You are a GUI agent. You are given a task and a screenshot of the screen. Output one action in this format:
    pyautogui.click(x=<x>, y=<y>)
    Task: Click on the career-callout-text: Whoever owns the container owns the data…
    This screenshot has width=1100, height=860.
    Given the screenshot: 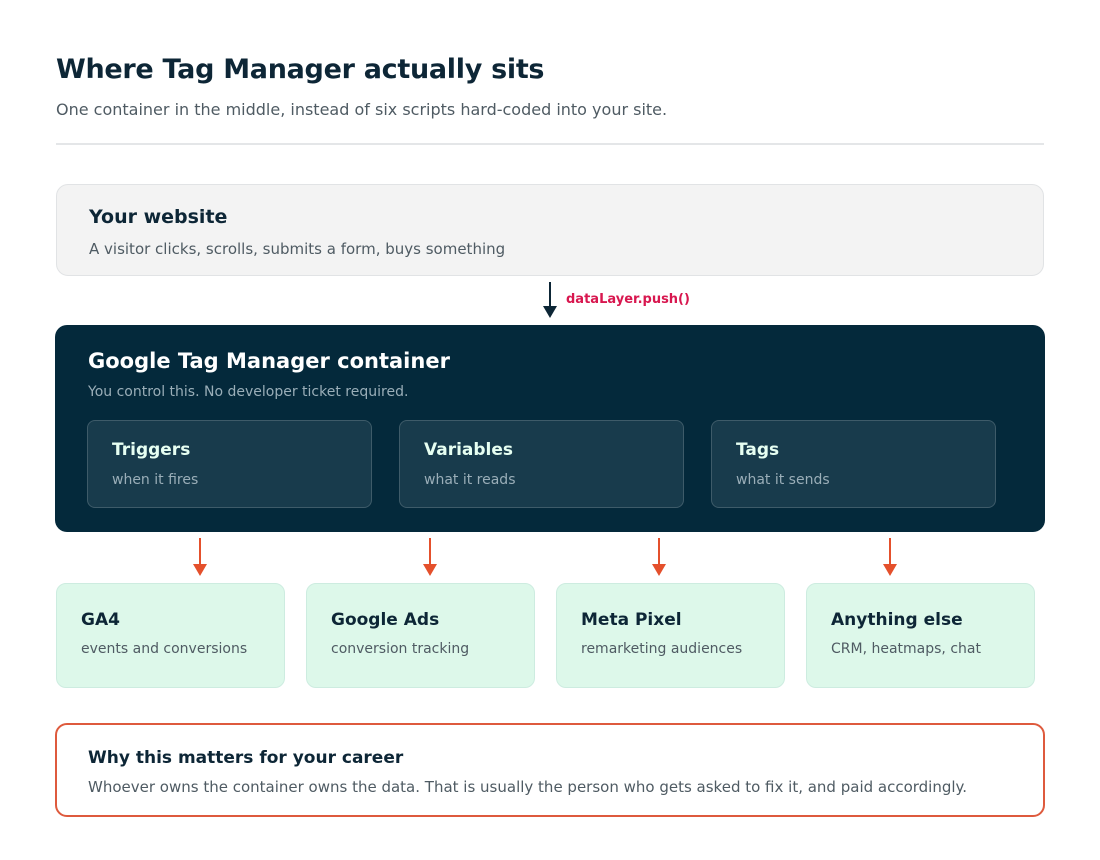 What is the action you would take?
    pyautogui.click(x=528, y=787)
    